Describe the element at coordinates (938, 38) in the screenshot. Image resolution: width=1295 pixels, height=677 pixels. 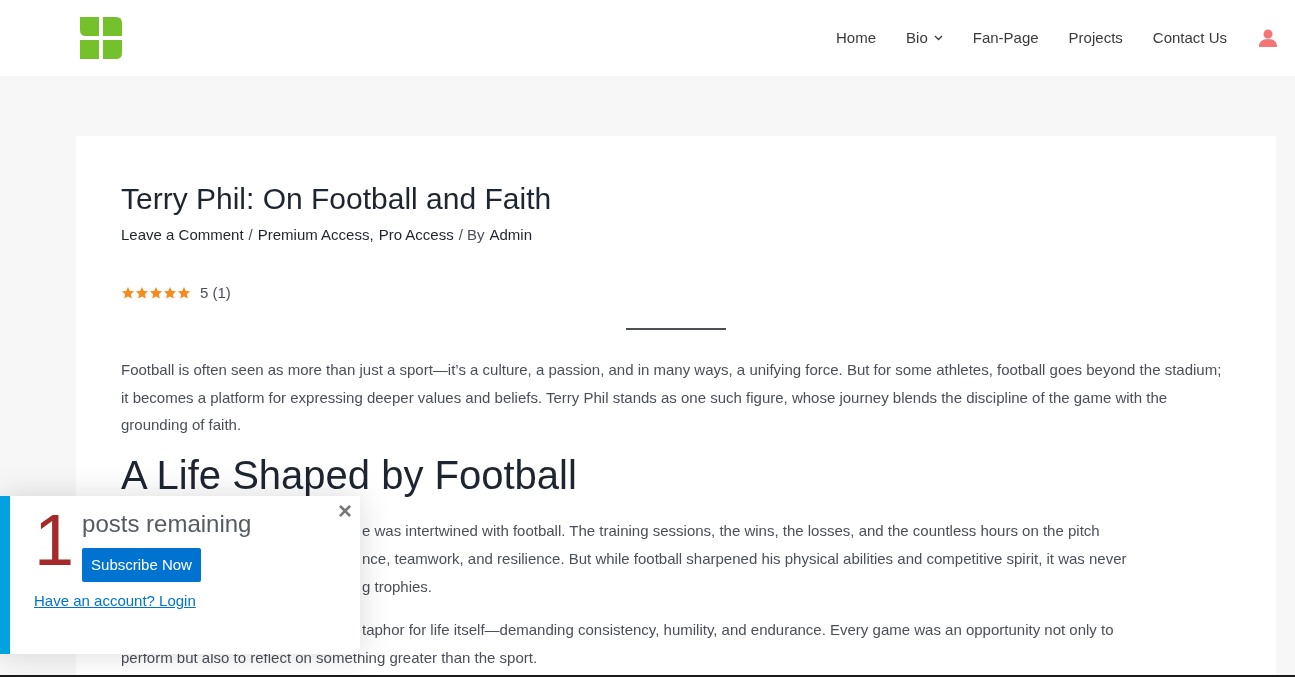
I see `chevron-down-icon` at that location.